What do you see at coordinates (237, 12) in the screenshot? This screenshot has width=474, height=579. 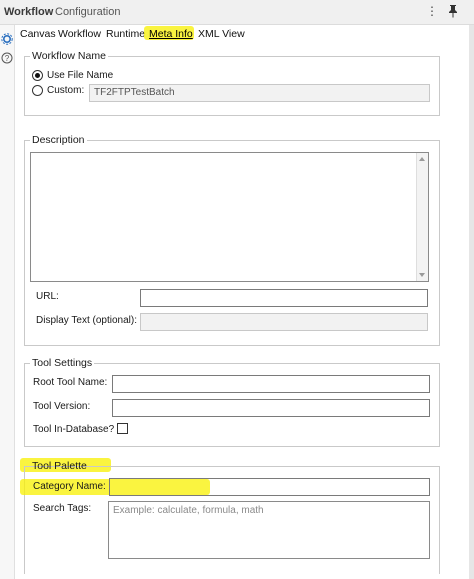 I see `window-title-bar: Workflow - Configuration ⋮` at bounding box center [237, 12].